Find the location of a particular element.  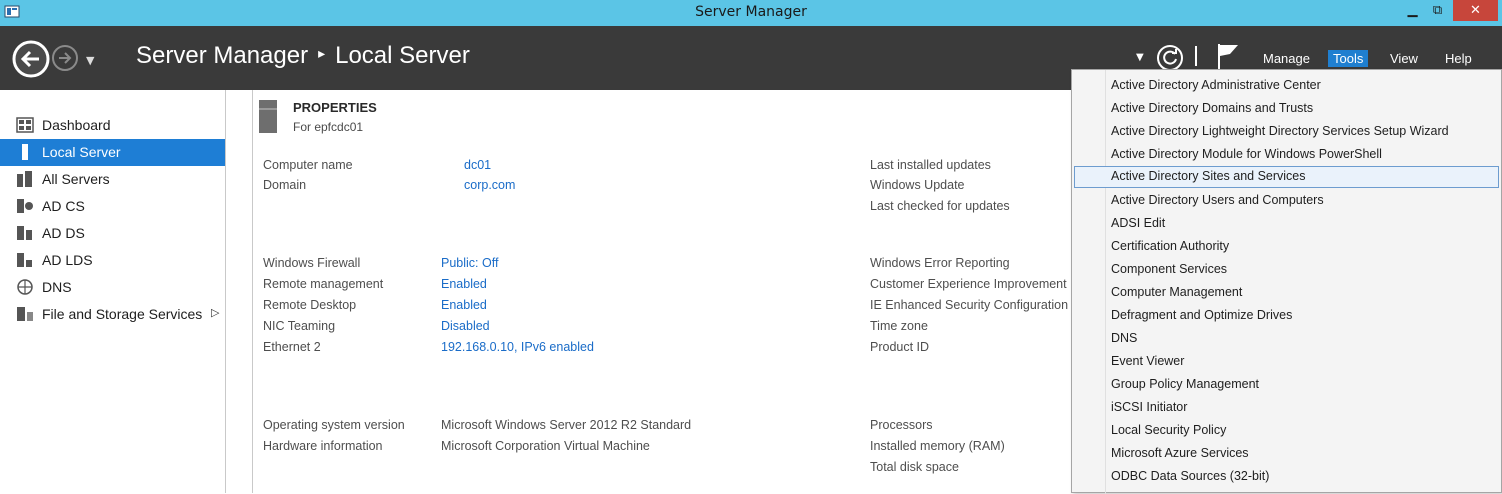

sidebar-item-ad-ds: AD DS is located at coordinates (112, 233).